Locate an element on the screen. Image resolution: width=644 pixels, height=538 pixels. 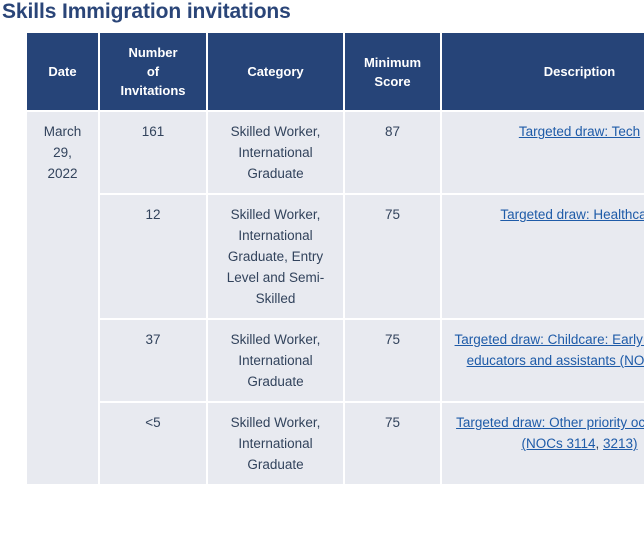
column-header-date: Date is located at coordinates (63, 72).